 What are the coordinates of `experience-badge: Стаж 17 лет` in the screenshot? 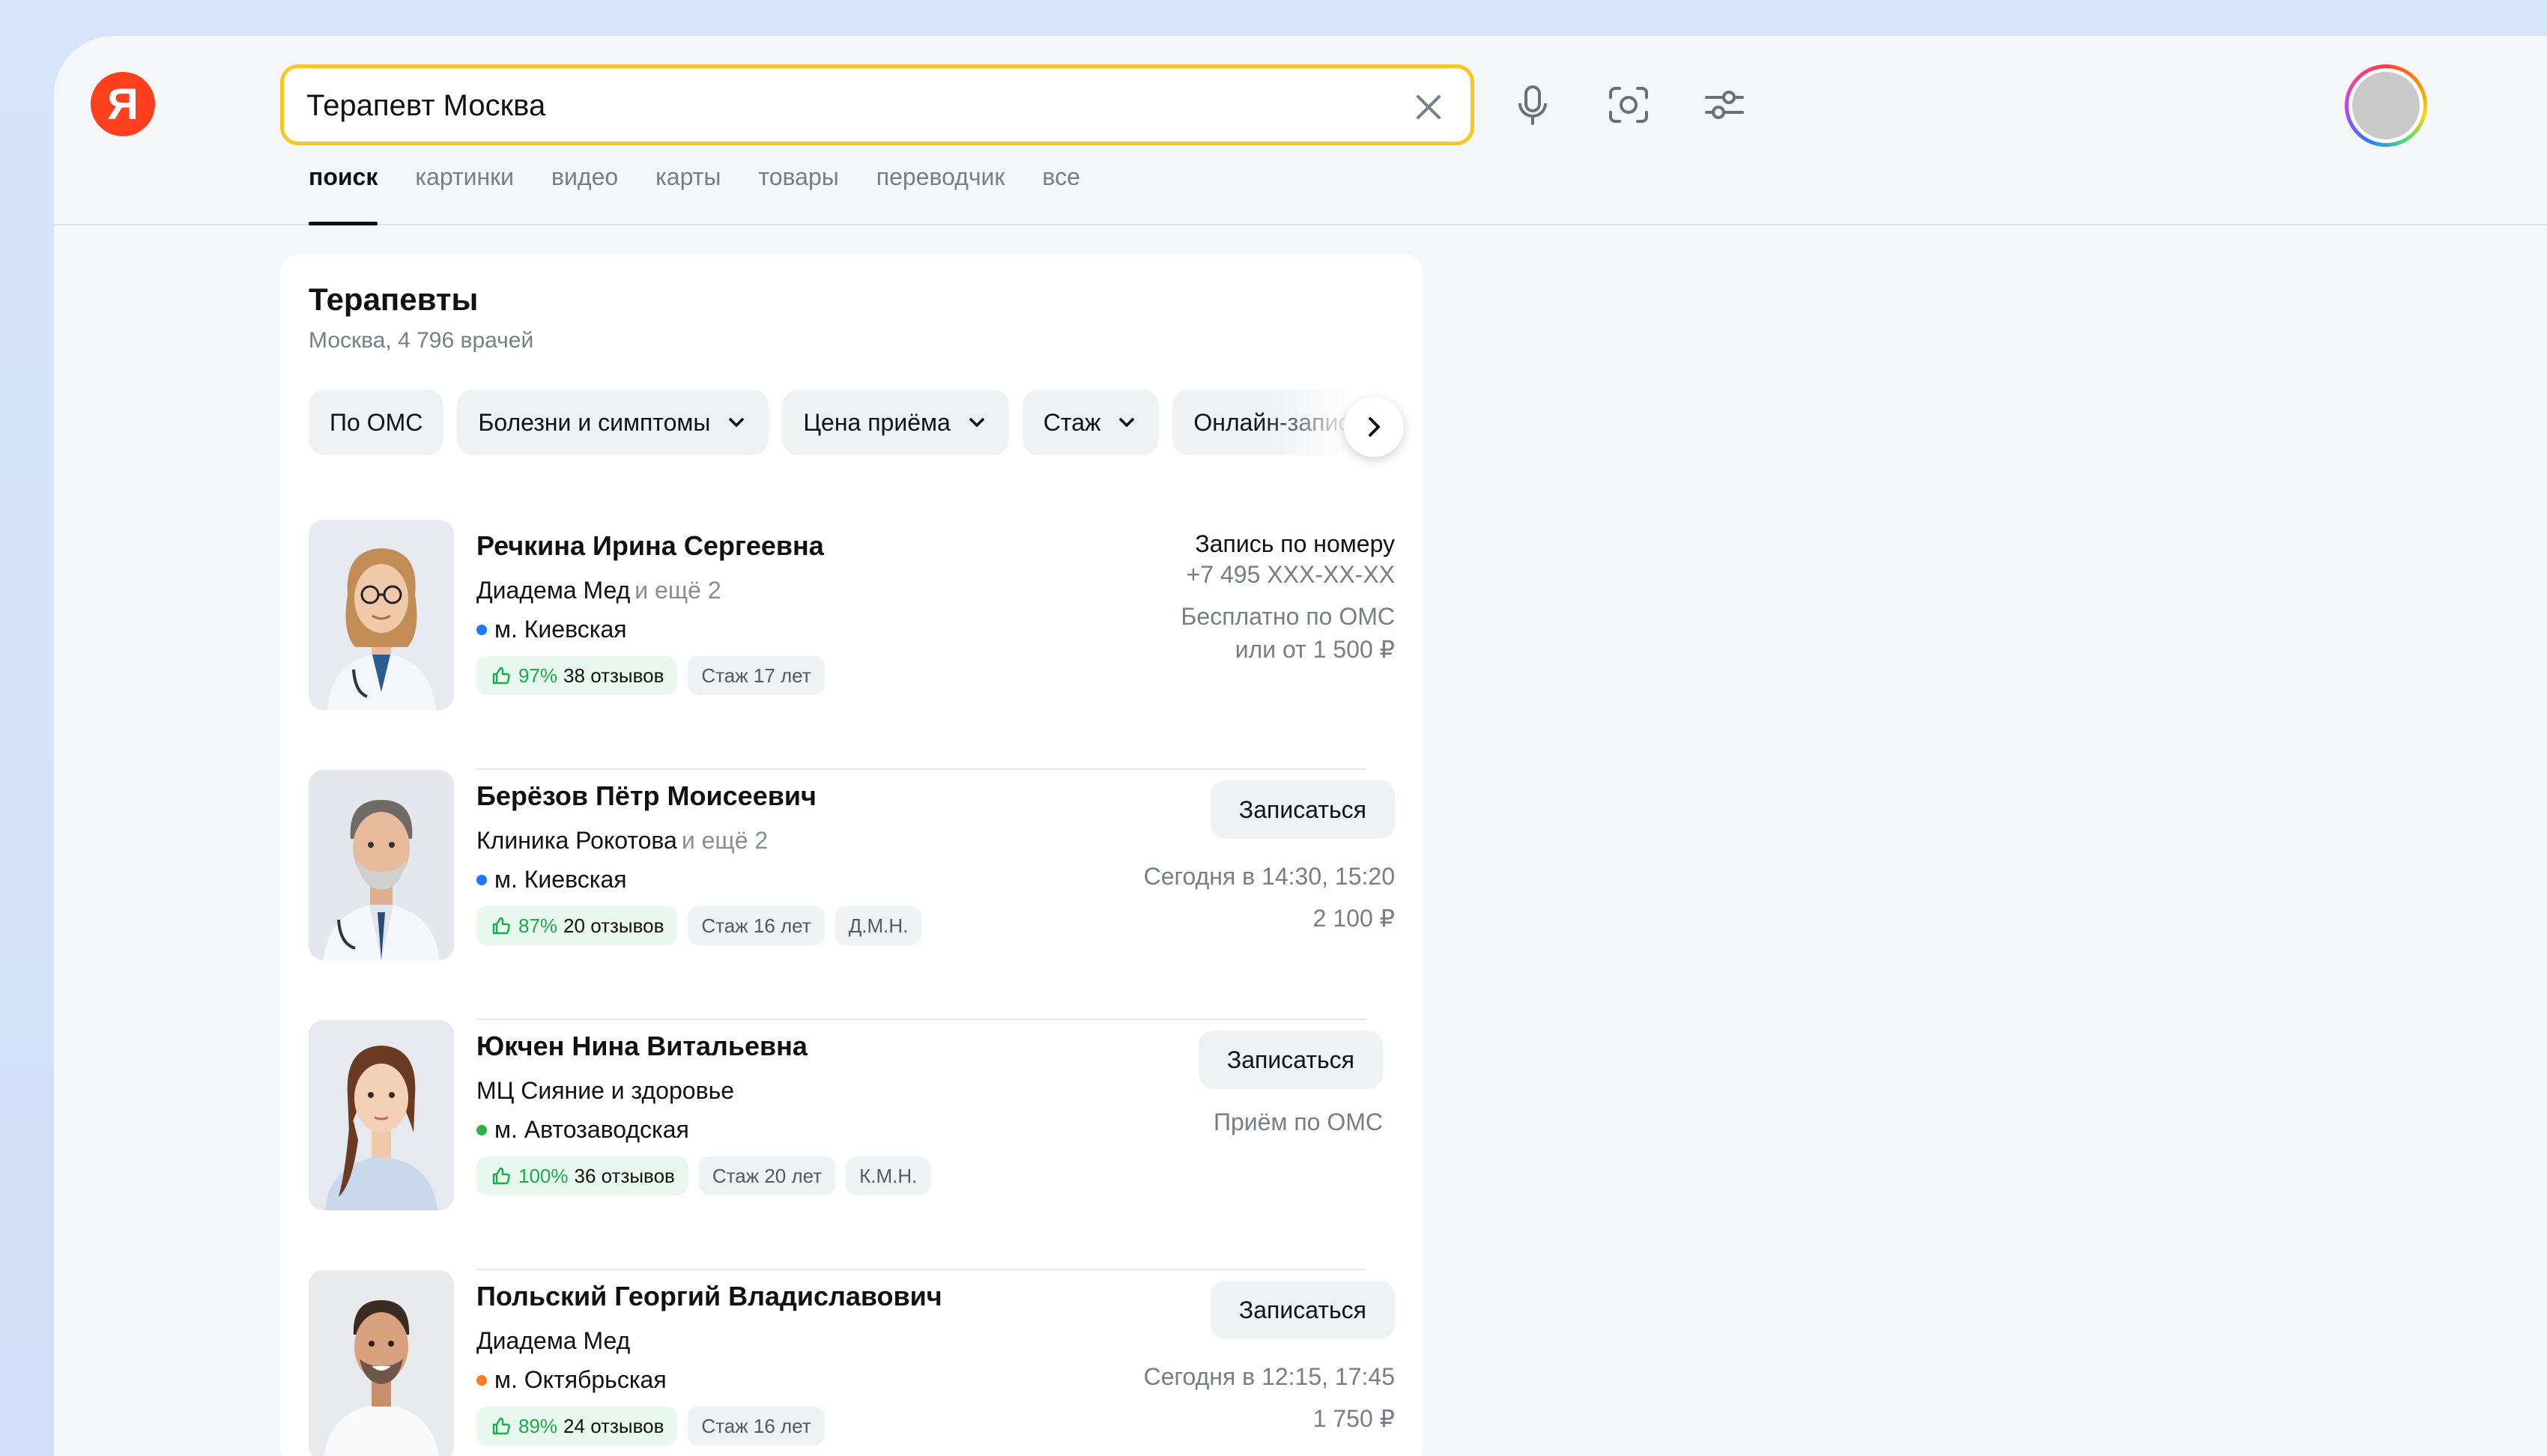 It's located at (757, 675).